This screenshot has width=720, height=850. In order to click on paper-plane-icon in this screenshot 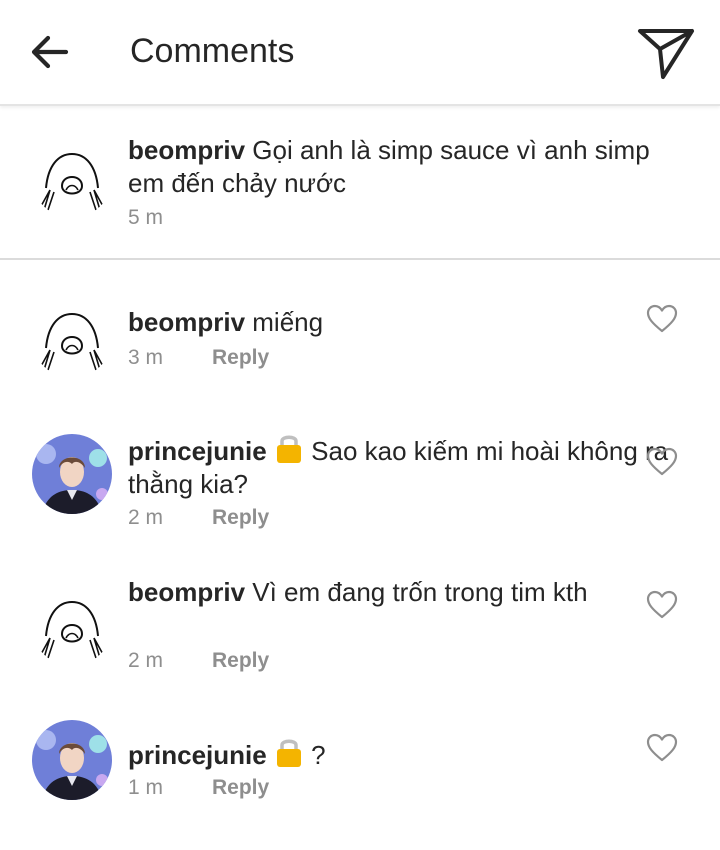, I will do `click(666, 54)`.